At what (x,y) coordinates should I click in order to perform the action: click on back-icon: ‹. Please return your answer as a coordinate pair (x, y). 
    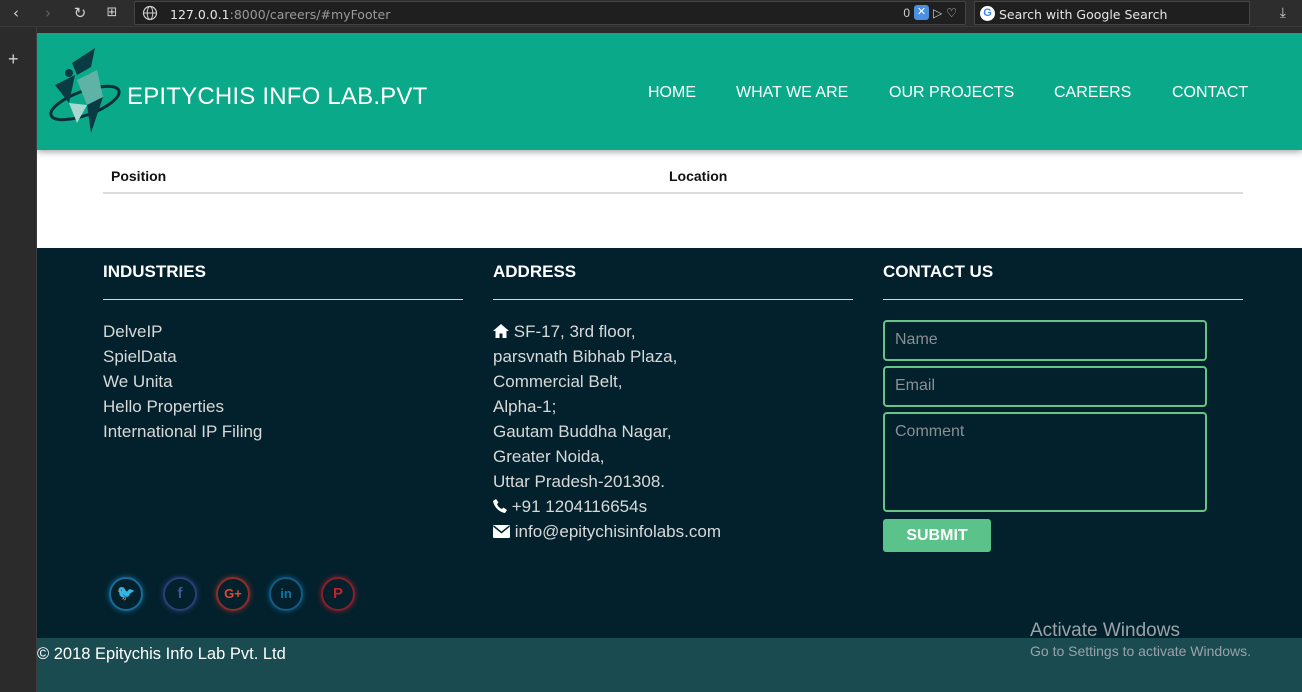
    Looking at the image, I should click on (16, 13).